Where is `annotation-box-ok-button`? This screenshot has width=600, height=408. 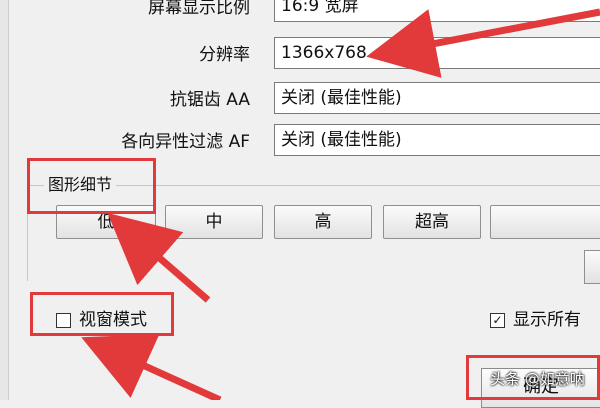 annotation-box-ok-button is located at coordinates (533, 377).